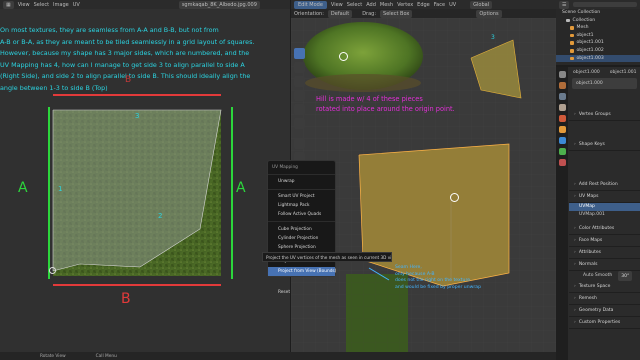  Describe the element at coordinates (439, 5) in the screenshot. I see `menu-face: Face` at that location.